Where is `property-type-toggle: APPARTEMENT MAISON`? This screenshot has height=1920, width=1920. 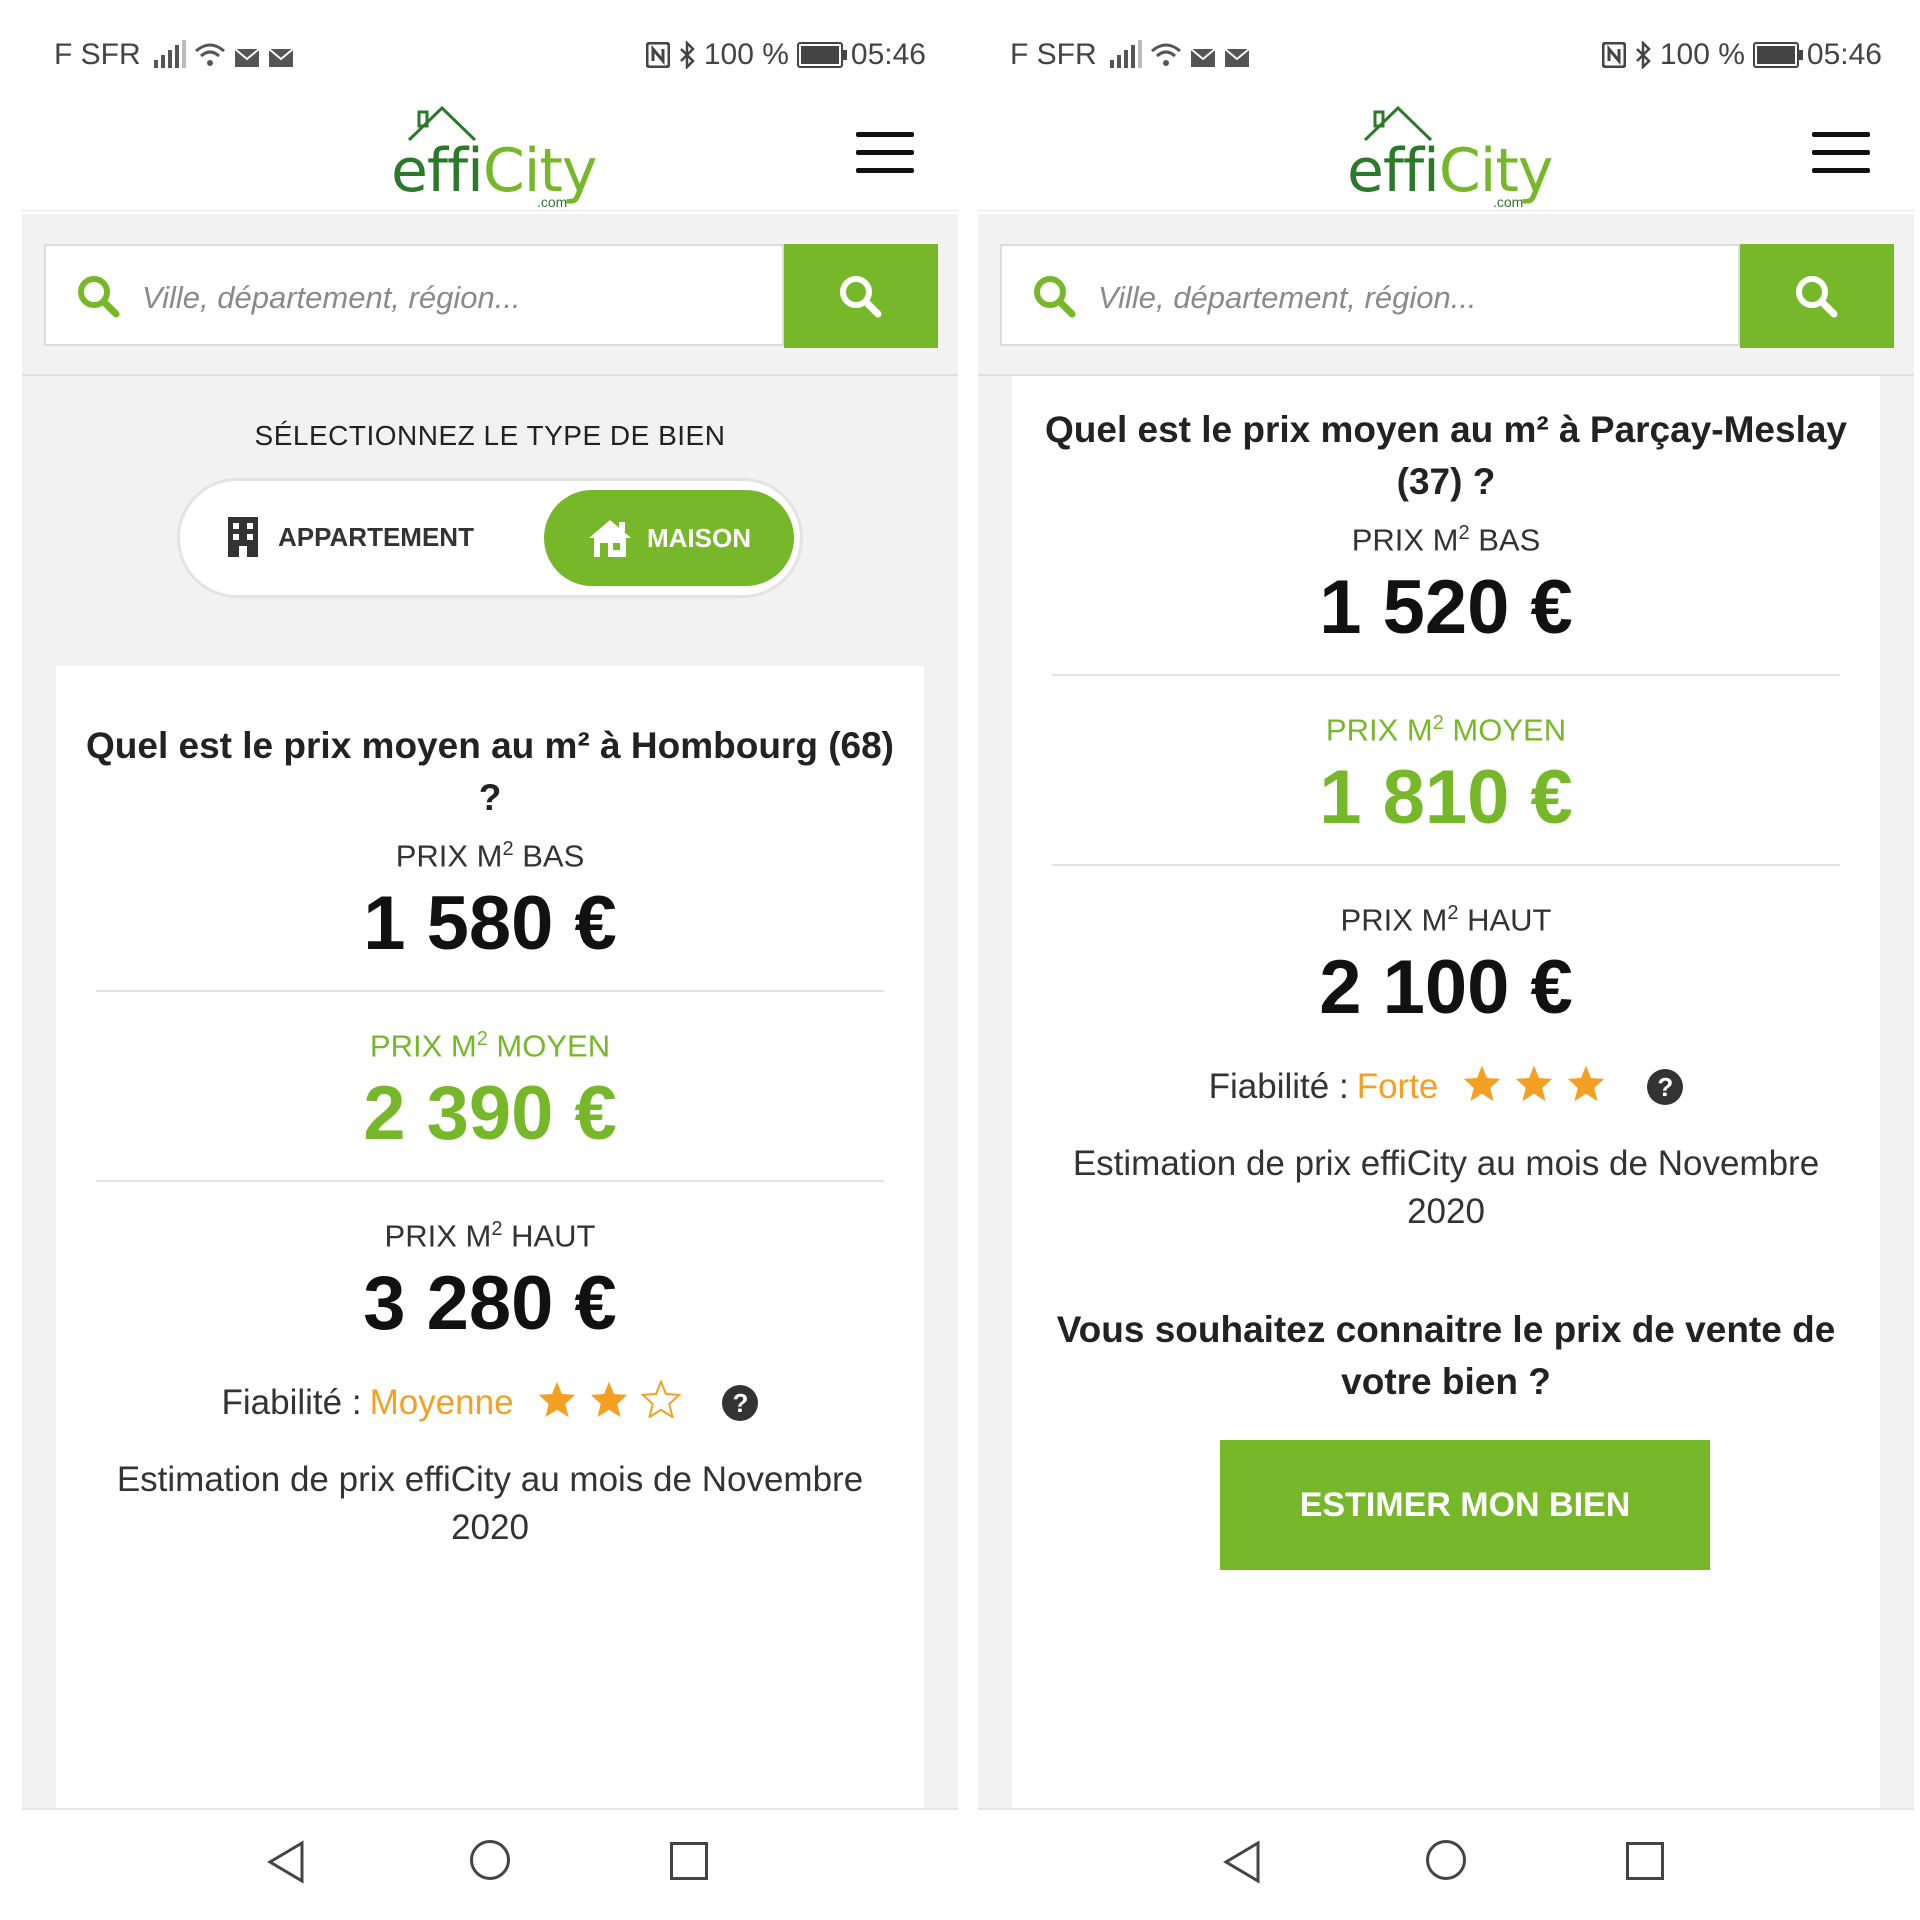 property-type-toggle: APPARTEMENT MAISON is located at coordinates (490, 538).